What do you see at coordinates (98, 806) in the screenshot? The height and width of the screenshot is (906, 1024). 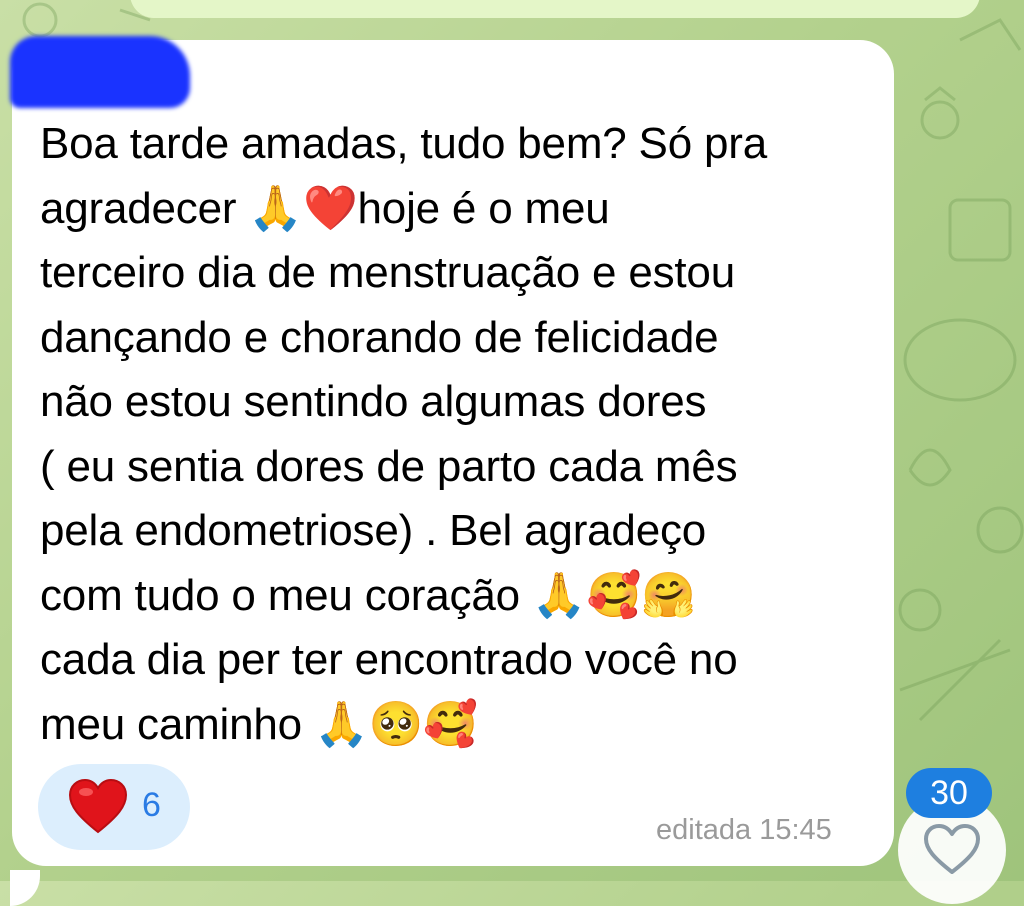 I see `heart-icon` at bounding box center [98, 806].